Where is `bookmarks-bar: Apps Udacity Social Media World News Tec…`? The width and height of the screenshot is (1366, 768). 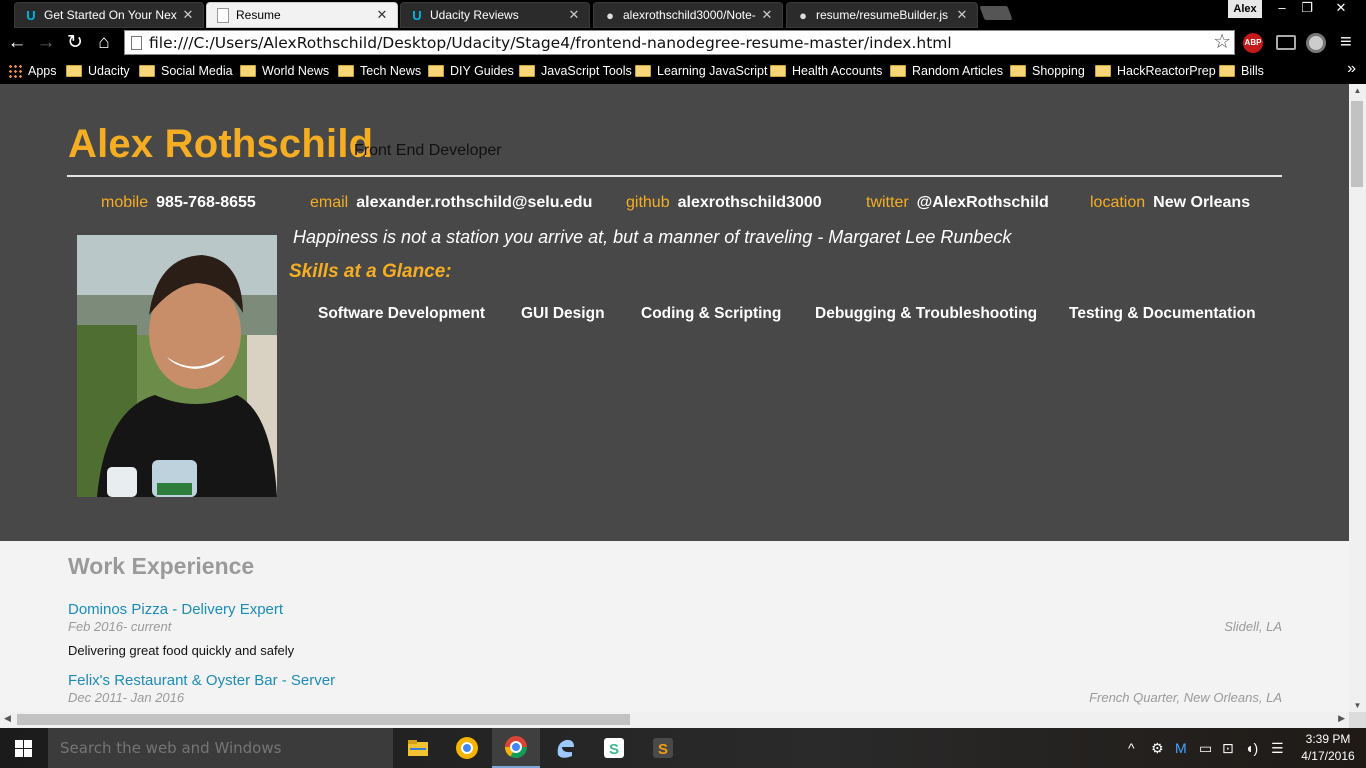 bookmarks-bar: Apps Udacity Social Media World News Tec… is located at coordinates (683, 71).